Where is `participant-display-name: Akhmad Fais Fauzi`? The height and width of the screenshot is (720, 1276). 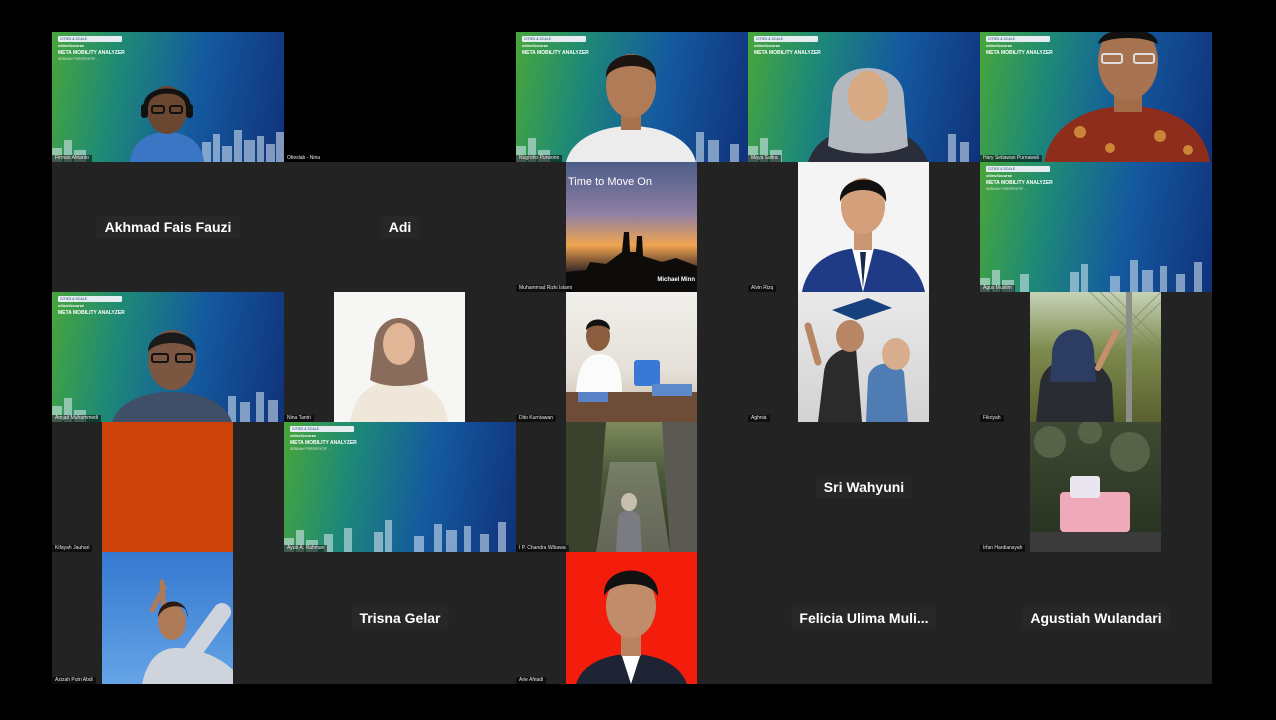 participant-display-name: Akhmad Fais Fauzi is located at coordinates (168, 227).